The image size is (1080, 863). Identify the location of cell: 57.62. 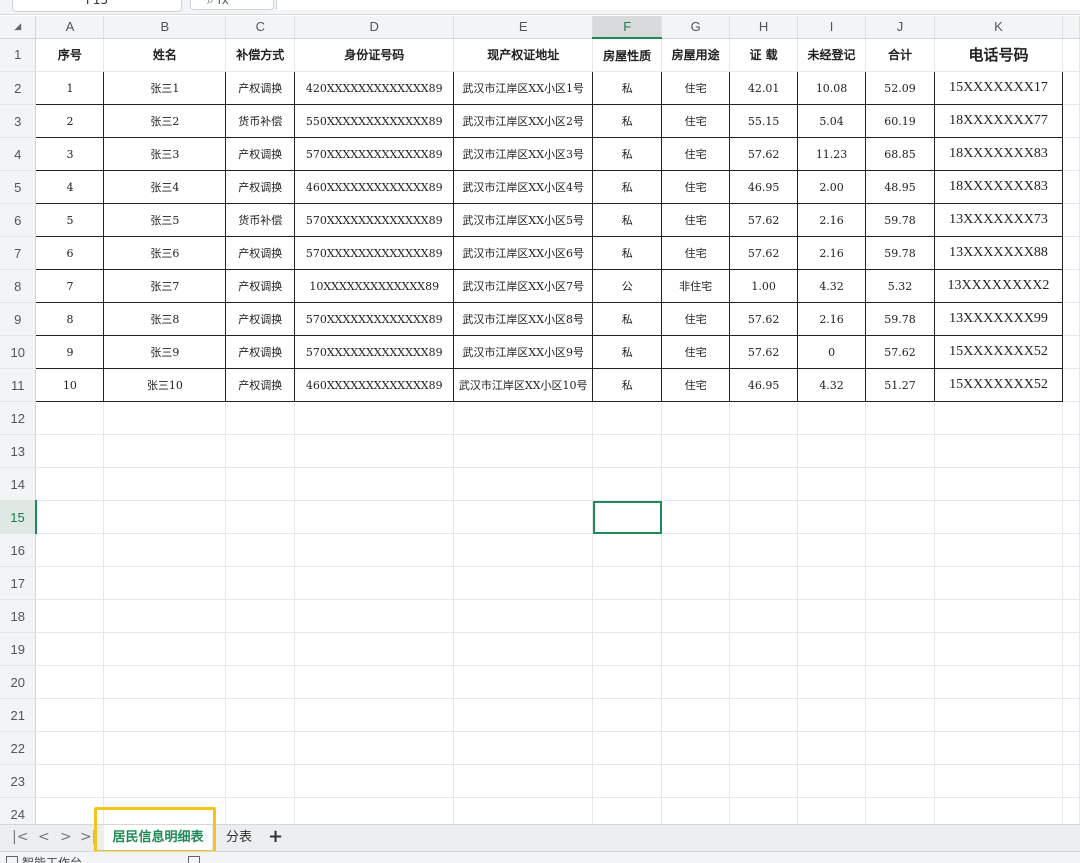
(764, 220).